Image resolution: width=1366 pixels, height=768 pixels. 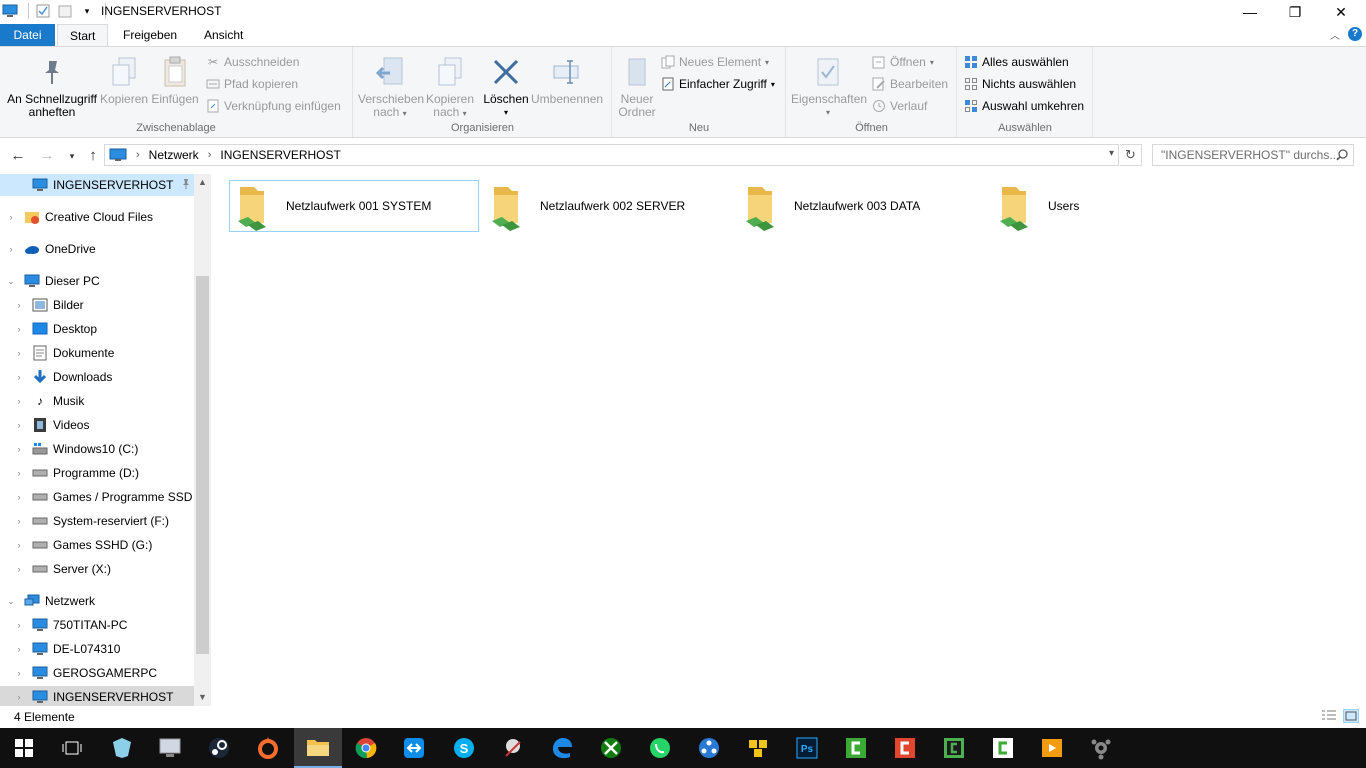 What do you see at coordinates (252, 84) in the screenshot?
I see `copy-path-button: Pfad kopieren` at bounding box center [252, 84].